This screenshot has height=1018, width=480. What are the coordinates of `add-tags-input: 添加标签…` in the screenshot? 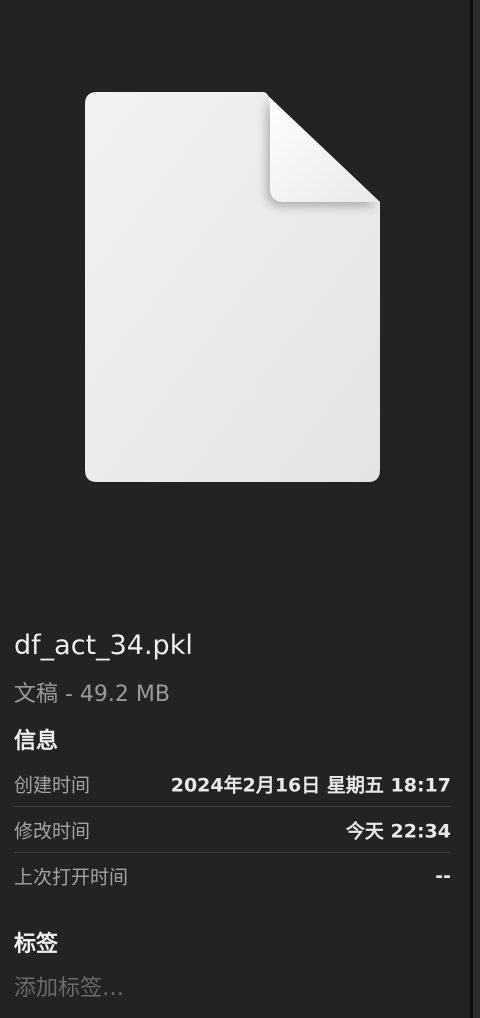 It's located at (69, 986).